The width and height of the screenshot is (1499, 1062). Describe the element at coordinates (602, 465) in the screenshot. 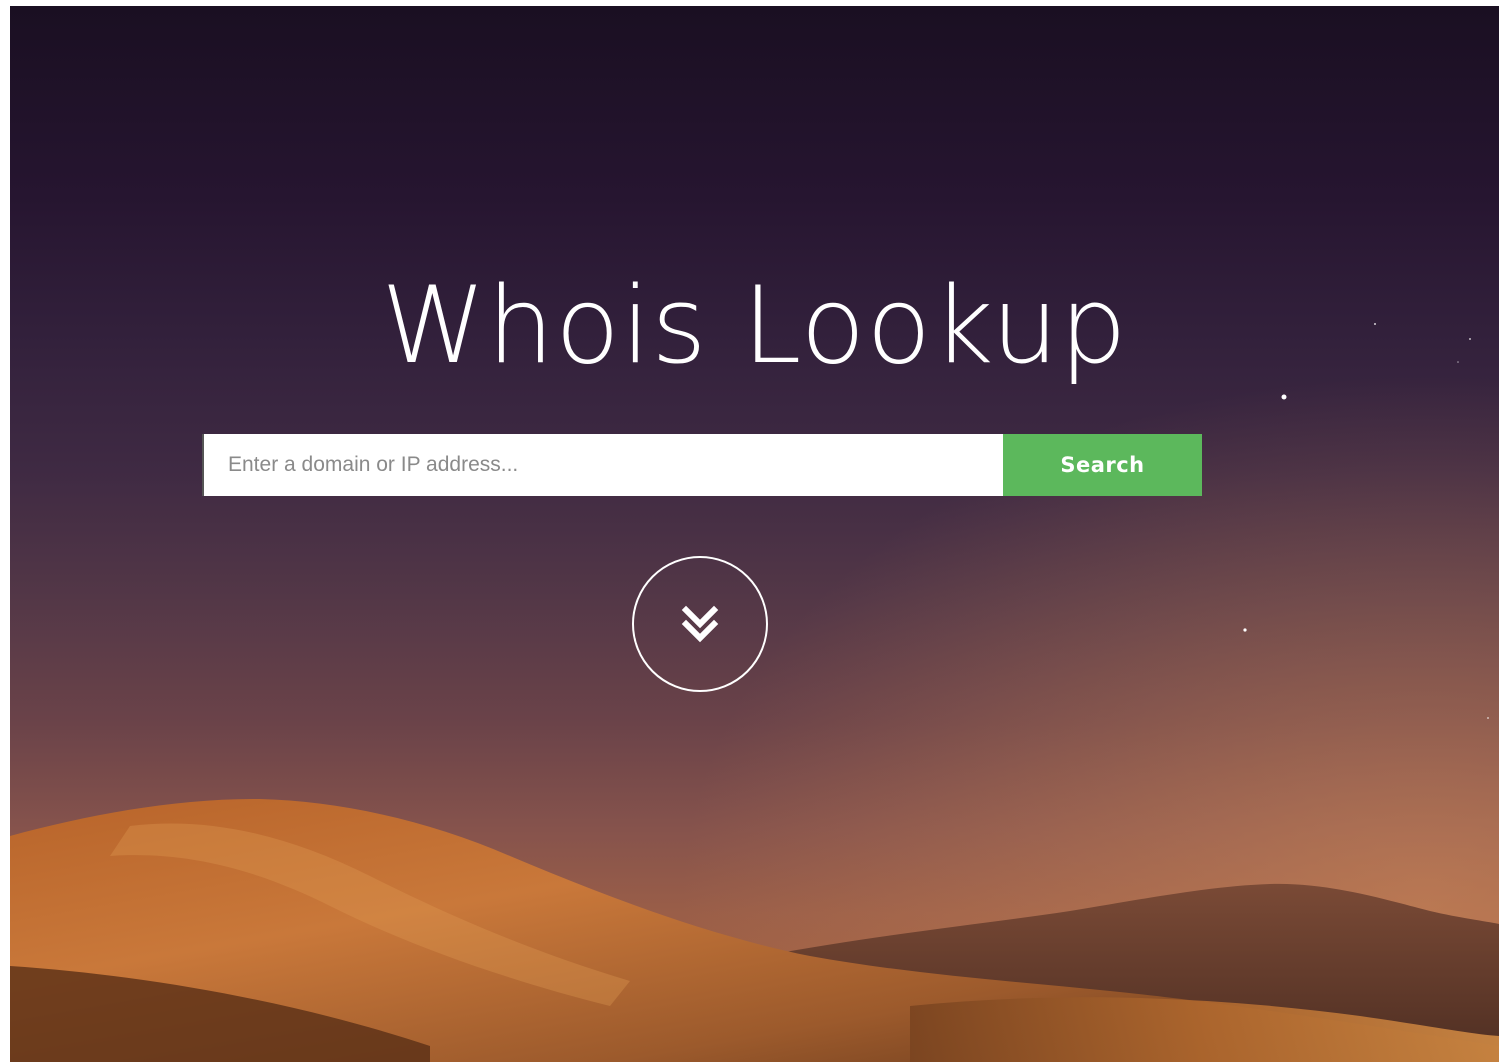

I see `domain-search-input` at that location.